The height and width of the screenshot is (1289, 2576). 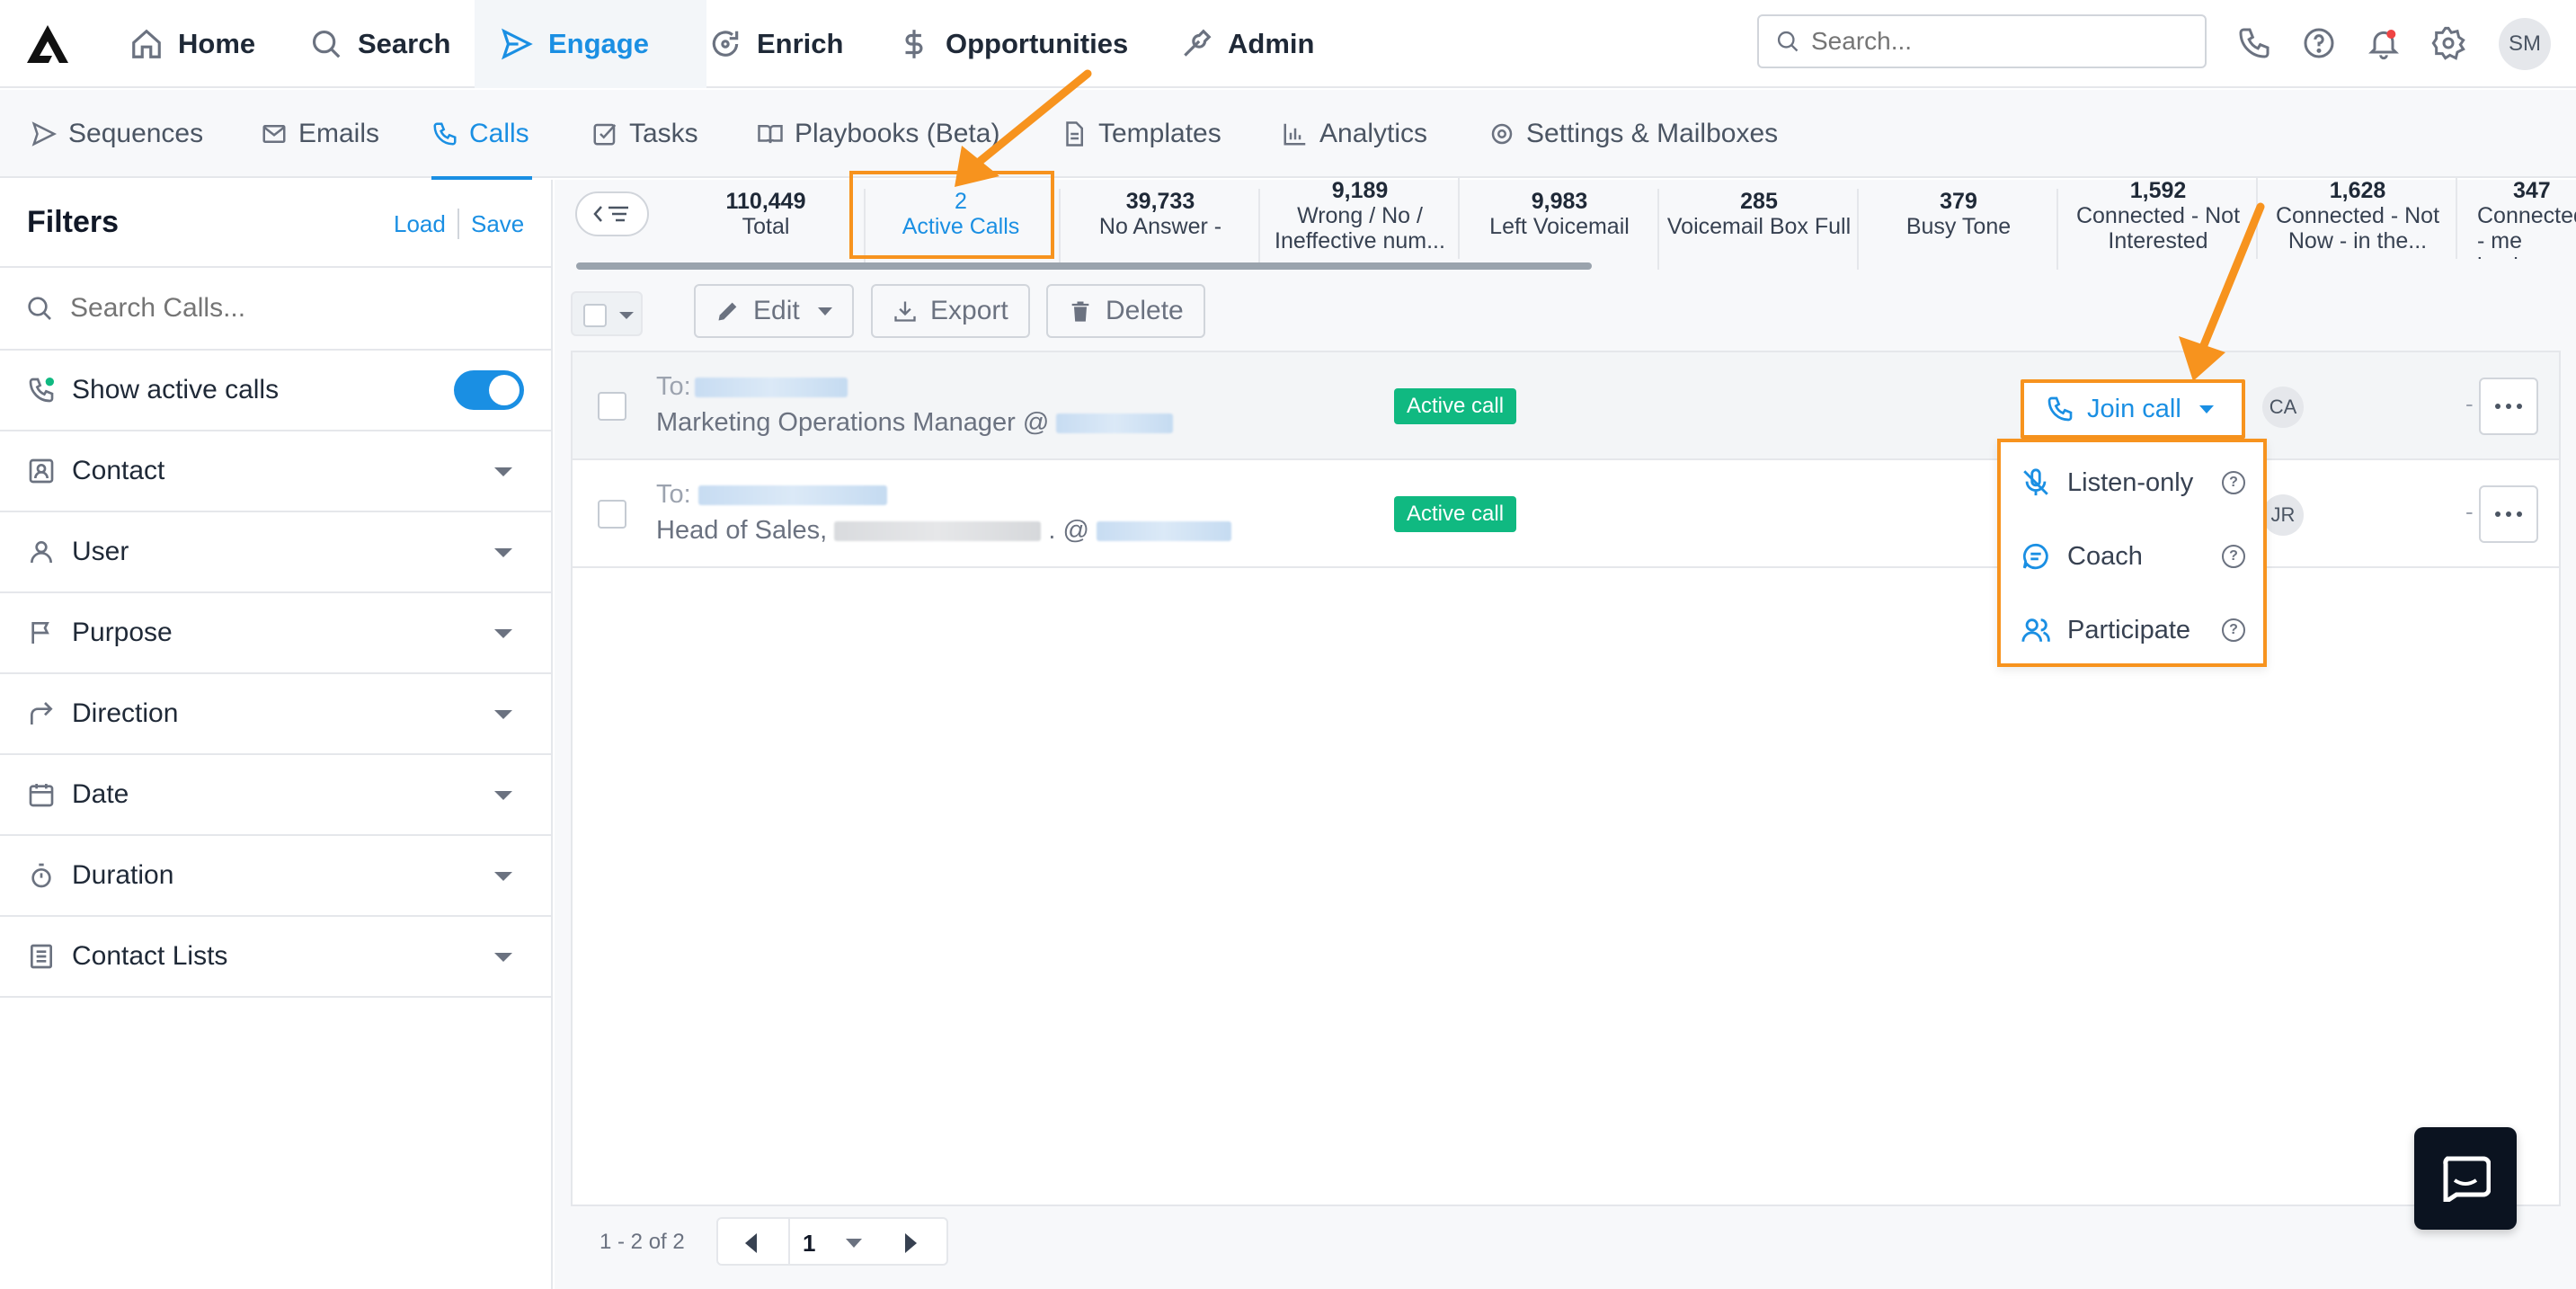 What do you see at coordinates (751, 1243) in the screenshot?
I see `previous-page-icon` at bounding box center [751, 1243].